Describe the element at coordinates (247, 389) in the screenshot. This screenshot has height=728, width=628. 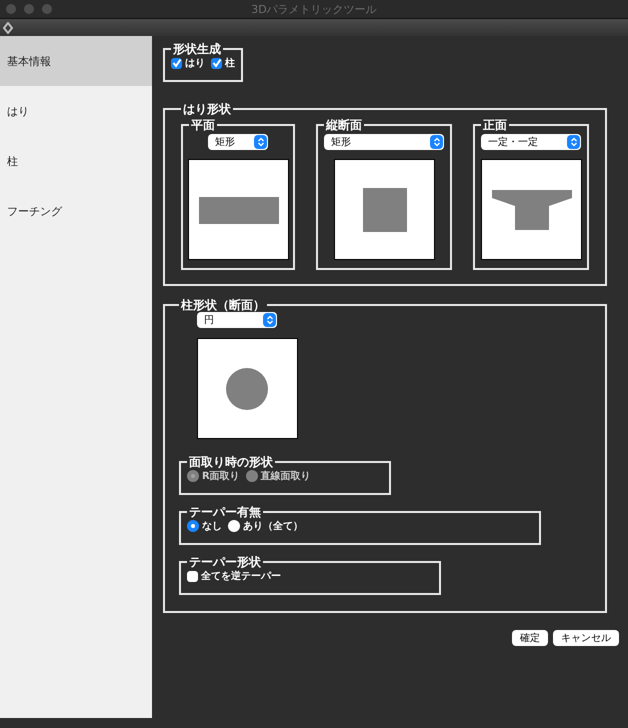
I see `circle-shape` at that location.